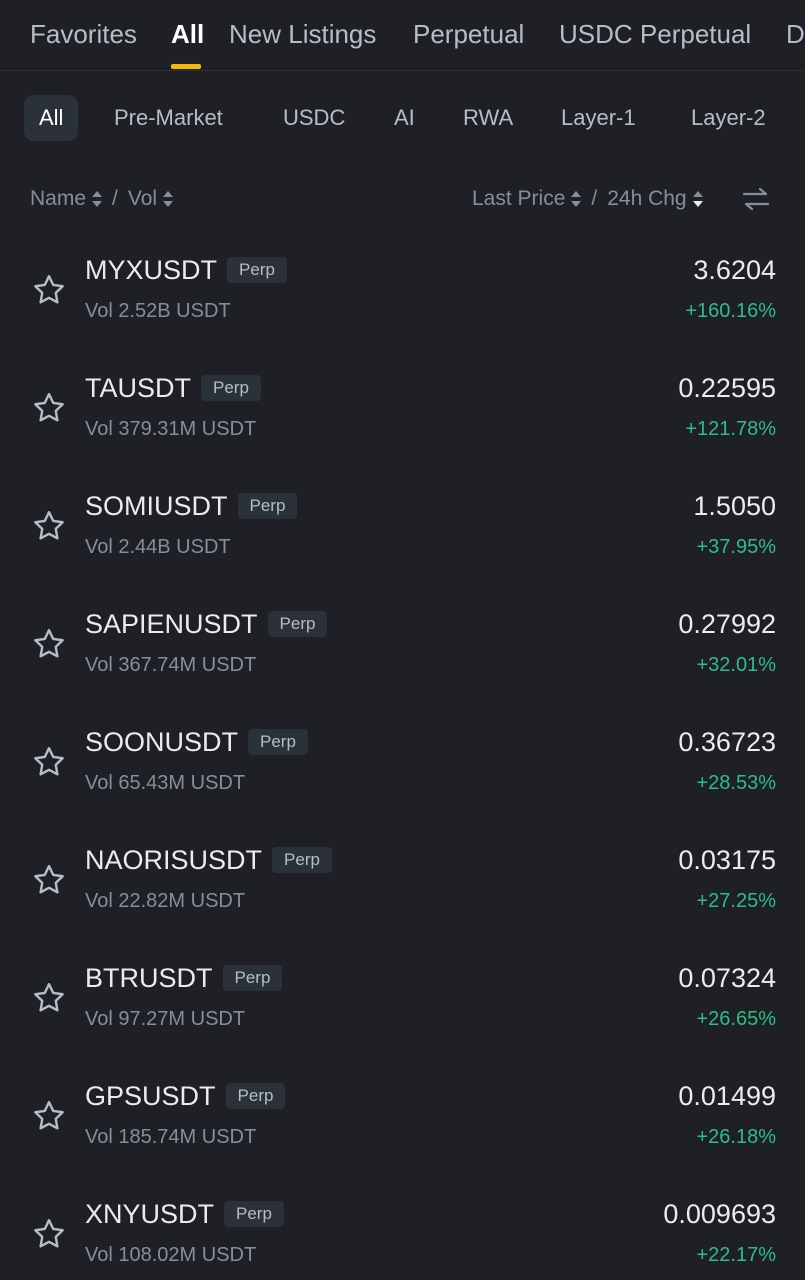 The width and height of the screenshot is (805, 1280). What do you see at coordinates (727, 742) in the screenshot?
I see `last-price: 0.36723` at bounding box center [727, 742].